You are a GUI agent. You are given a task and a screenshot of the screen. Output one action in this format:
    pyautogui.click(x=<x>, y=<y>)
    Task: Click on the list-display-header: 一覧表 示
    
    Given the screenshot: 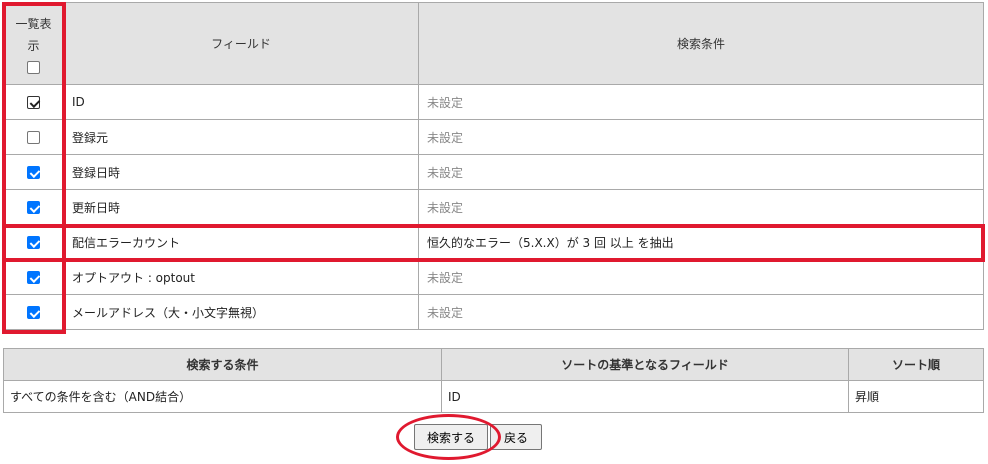 What is the action you would take?
    pyautogui.click(x=33, y=43)
    